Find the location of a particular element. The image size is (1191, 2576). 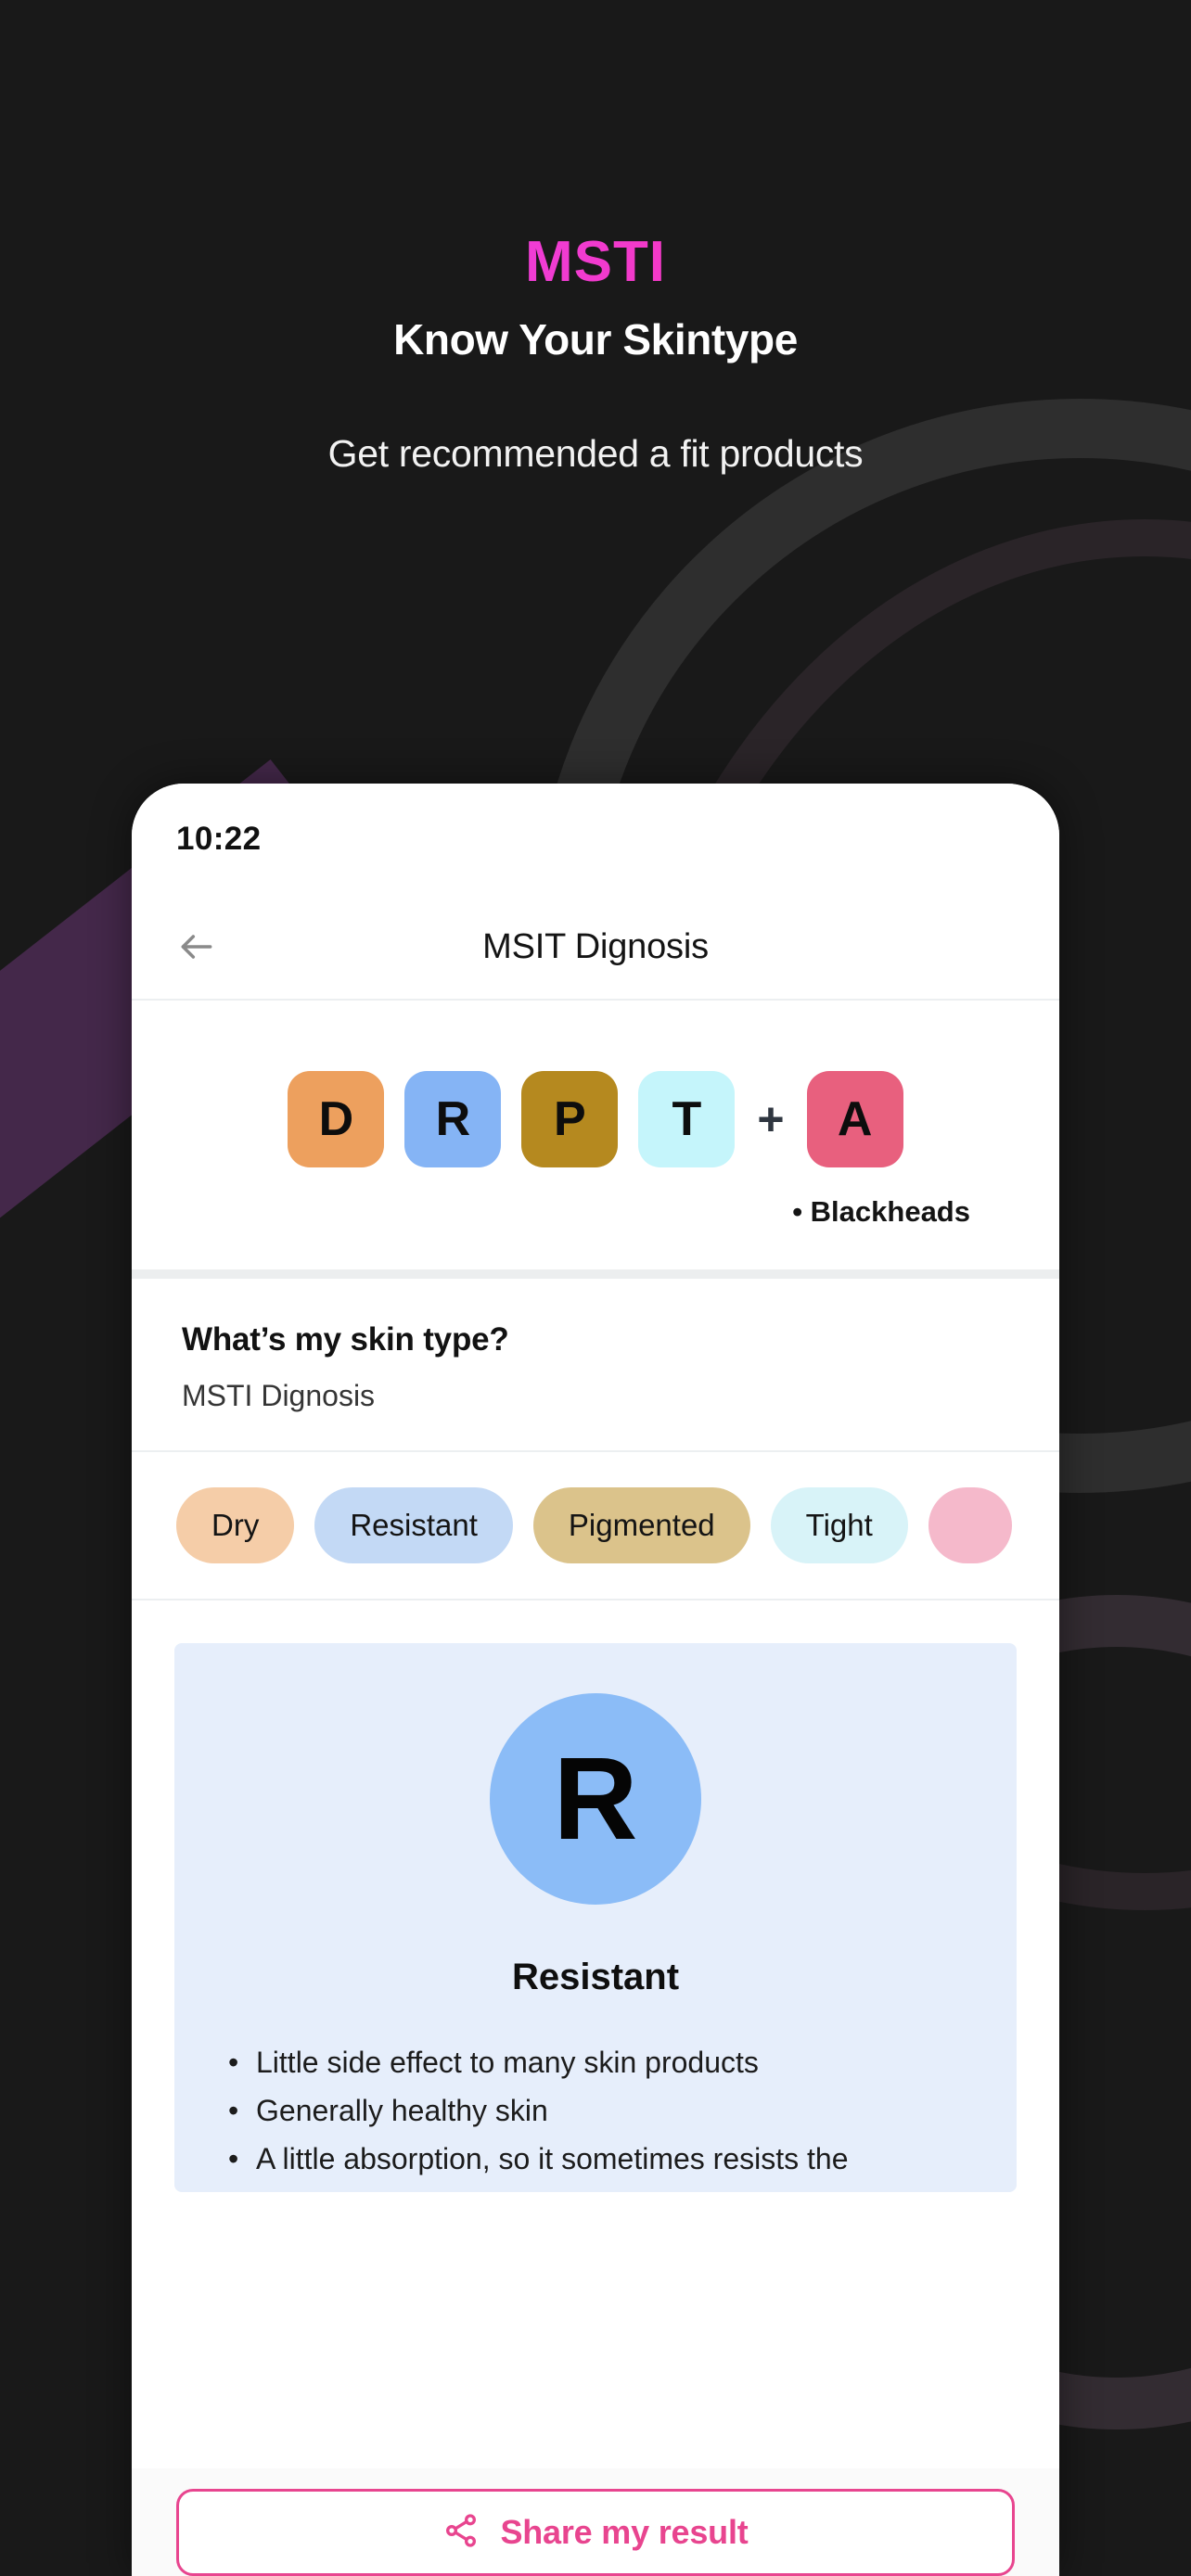

skin-code-section: D R P T + A • Blackheads is located at coordinates (595, 1115).